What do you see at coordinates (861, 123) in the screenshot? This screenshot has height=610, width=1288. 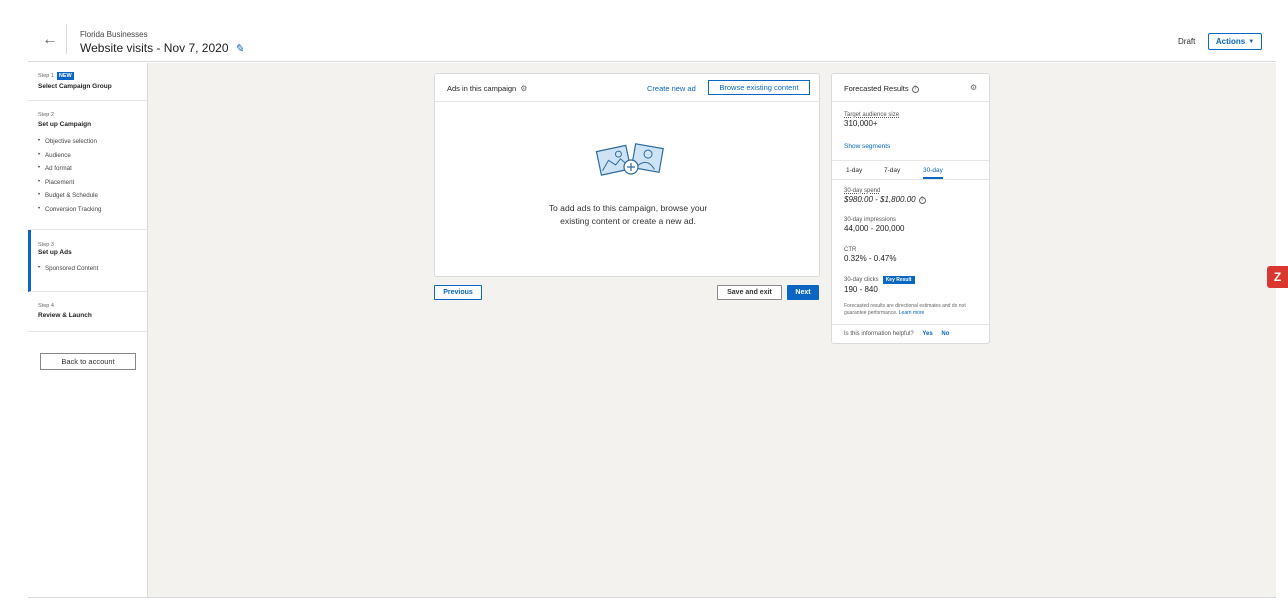 I see `audience-value: 310,000+` at bounding box center [861, 123].